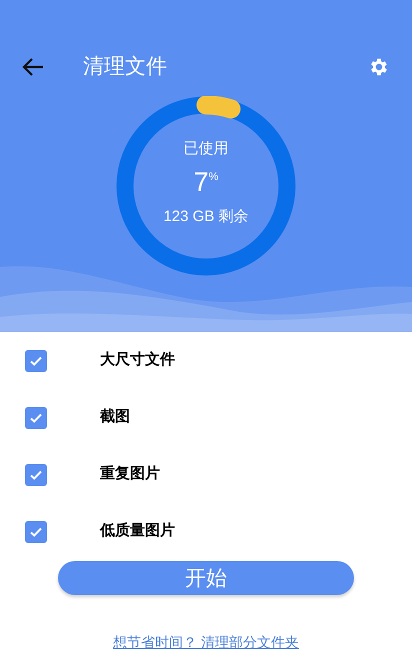 The height and width of the screenshot is (655, 412). Describe the element at coordinates (206, 149) in the screenshot. I see `used-label: 已使用` at that location.